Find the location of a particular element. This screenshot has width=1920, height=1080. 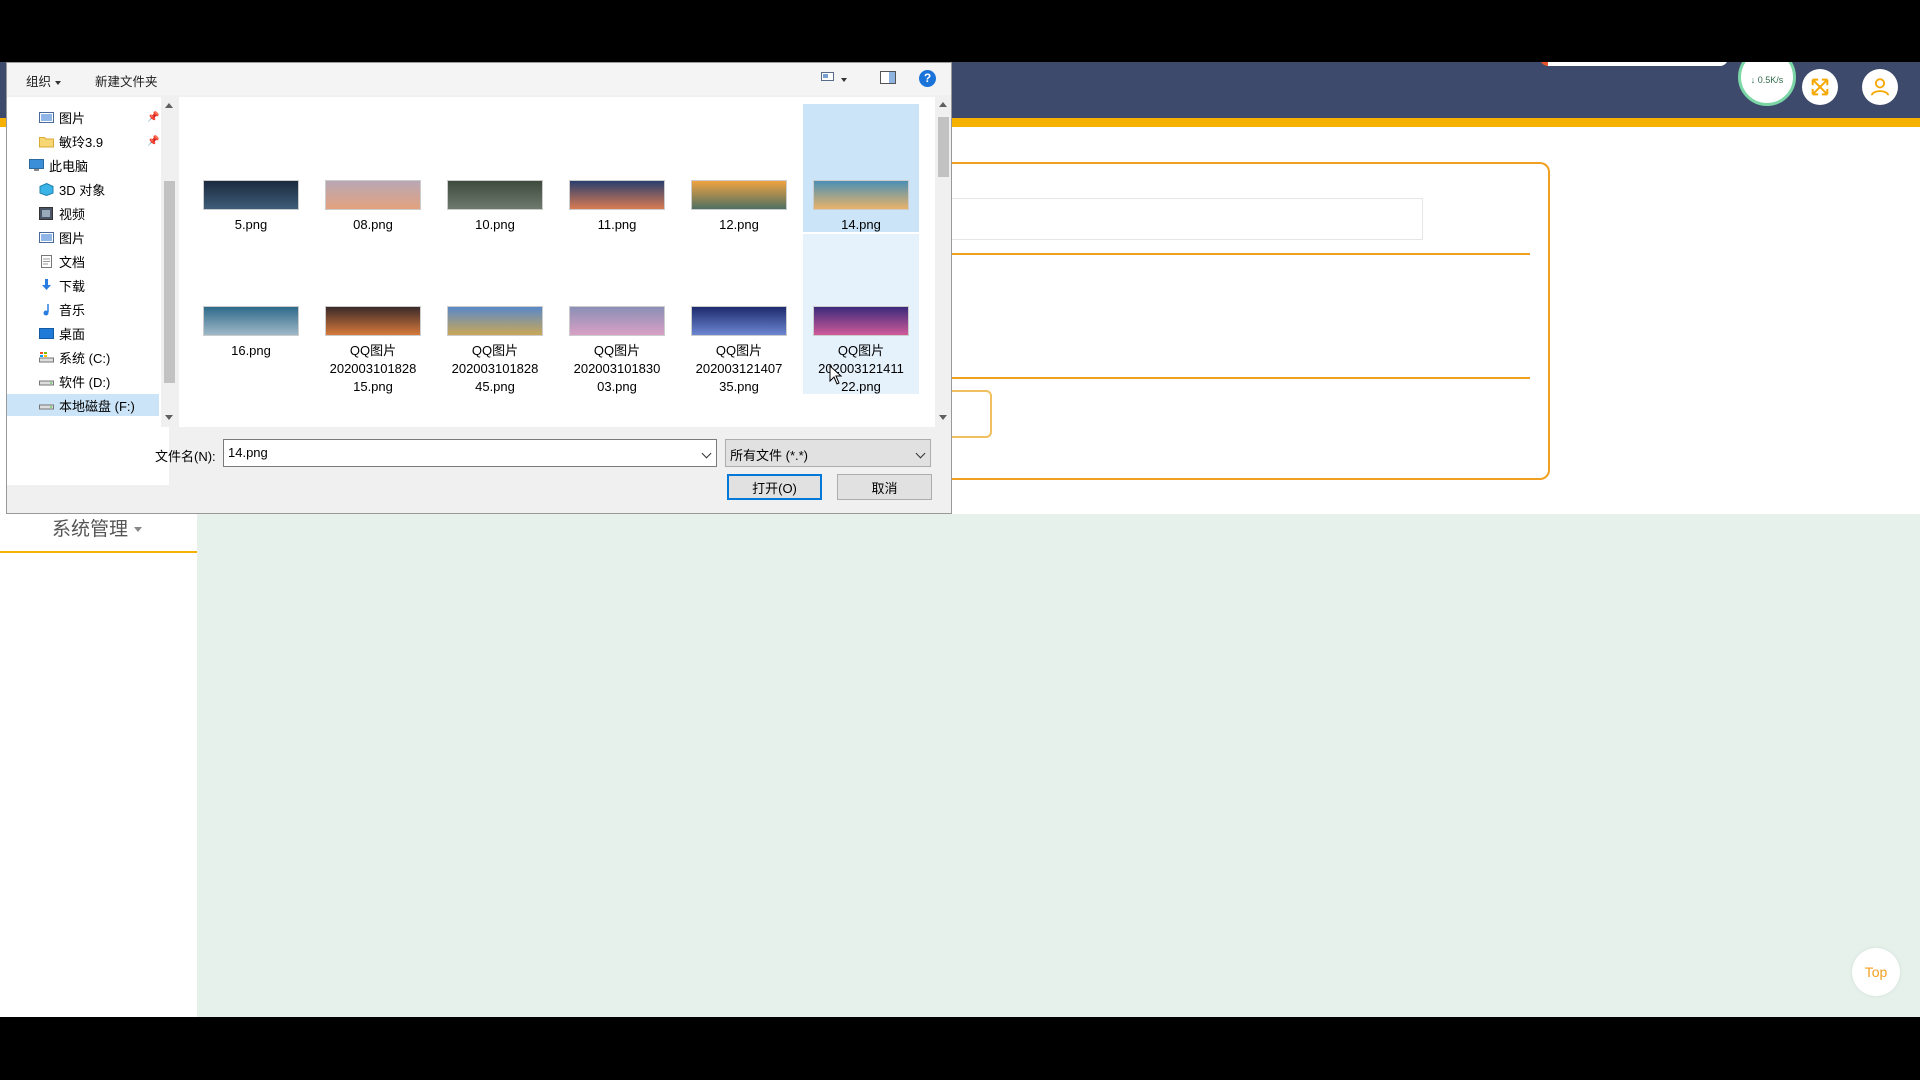

menu-system-management: 系统管理 is located at coordinates (97, 527).